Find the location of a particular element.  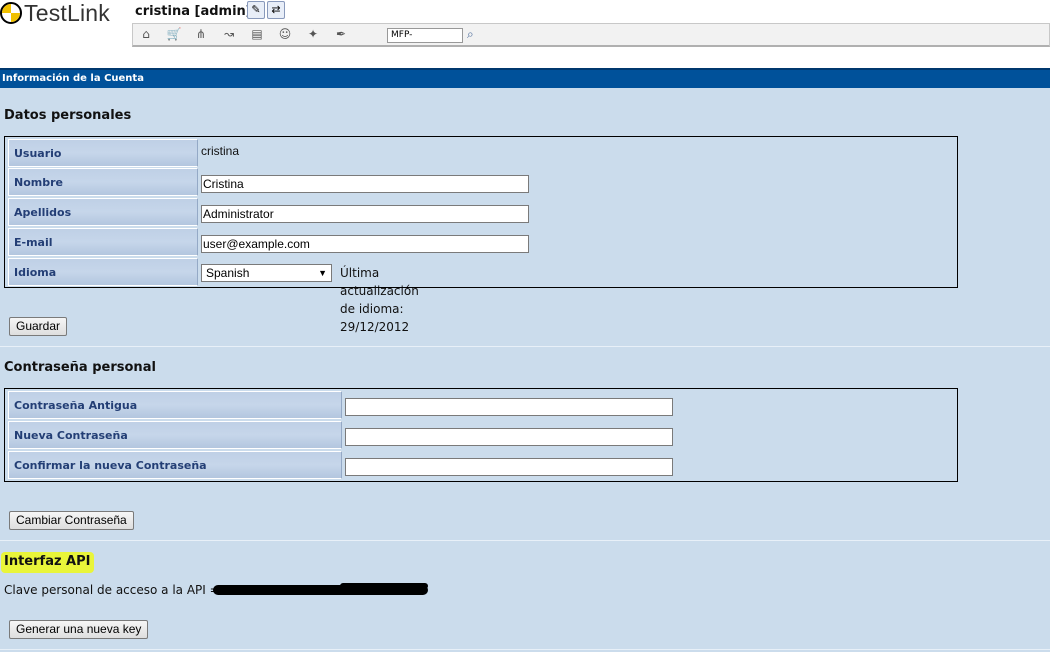

page-title-bar: Información de la Cuenta is located at coordinates (525, 78).